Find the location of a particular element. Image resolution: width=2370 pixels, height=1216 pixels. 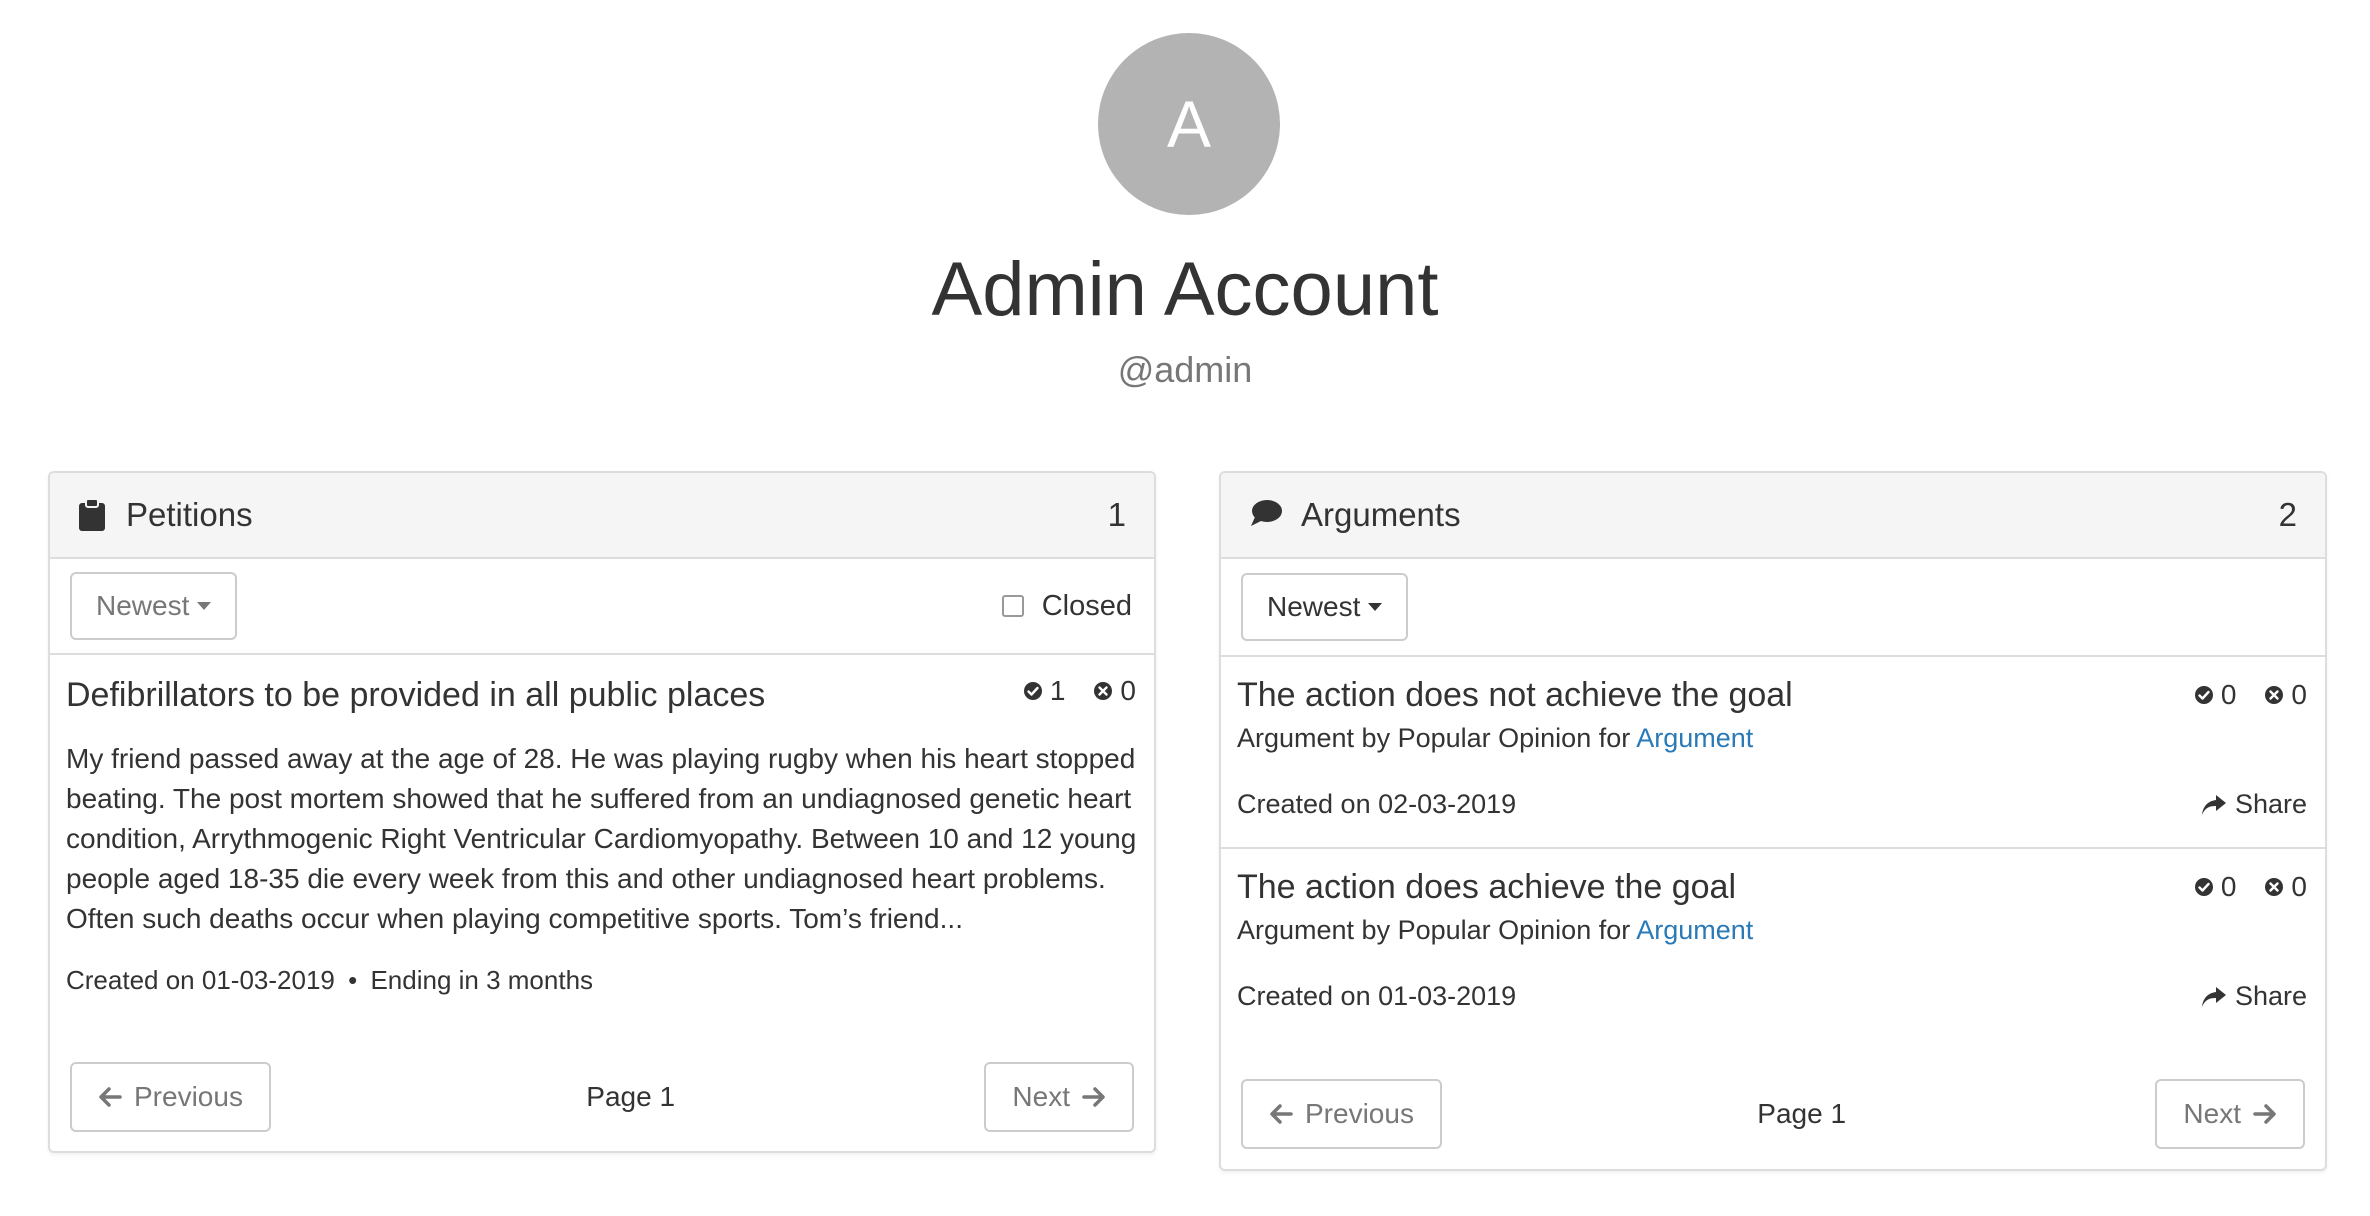

avatar-initial: A is located at coordinates (1189, 124).